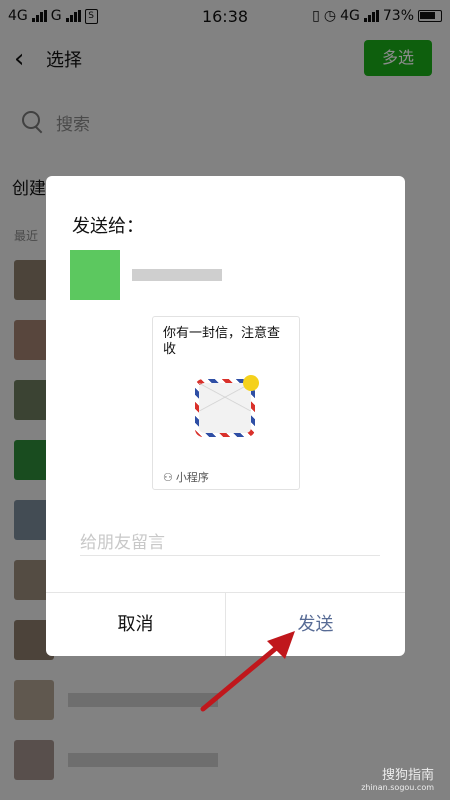  What do you see at coordinates (397, 787) in the screenshot?
I see `watermark-sub: zhinan.sogou.com` at bounding box center [397, 787].